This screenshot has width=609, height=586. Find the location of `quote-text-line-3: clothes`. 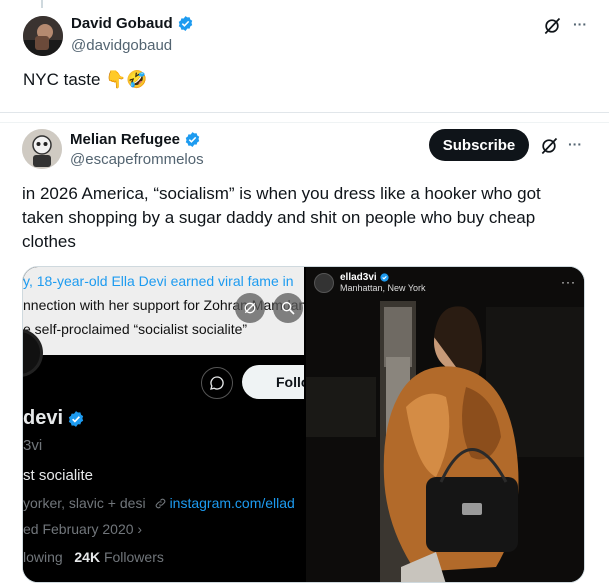

quote-text-line-3: clothes is located at coordinates (49, 241).